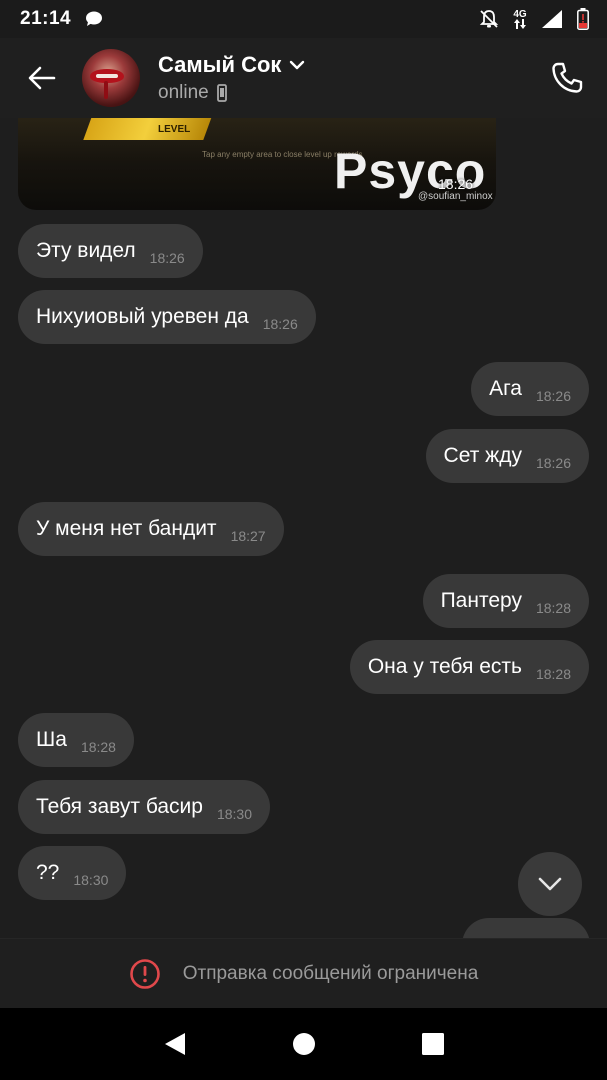 The height and width of the screenshot is (1080, 607). What do you see at coordinates (248, 536) in the screenshot?
I see `message-time: 18:27` at bounding box center [248, 536].